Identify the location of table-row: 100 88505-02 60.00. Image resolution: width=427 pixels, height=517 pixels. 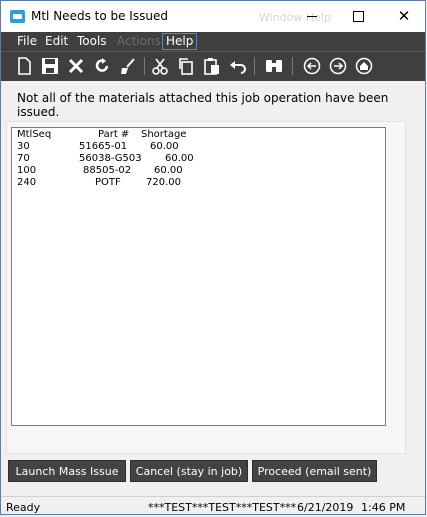
(198, 171).